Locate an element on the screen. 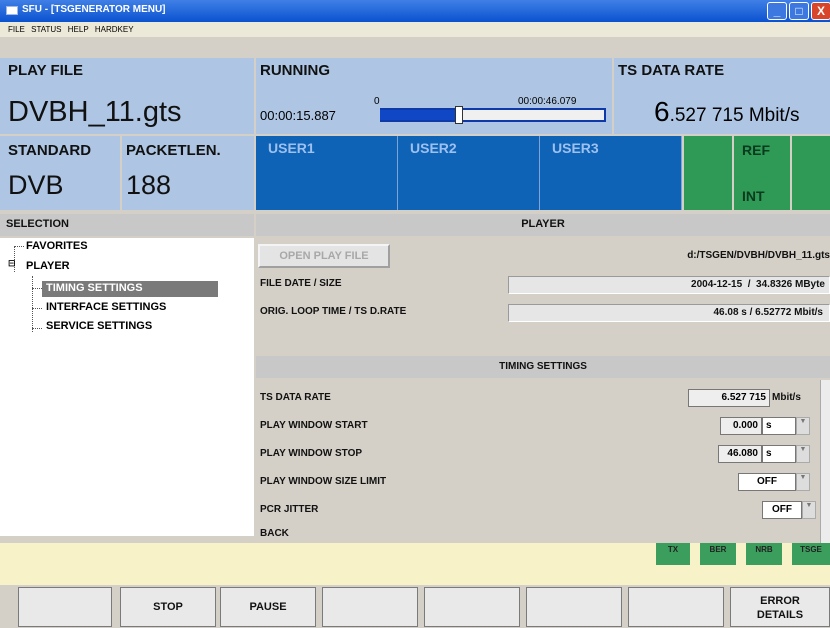 Image resolution: width=830 pixels, height=628 pixels. tsge-indicator: TSGE is located at coordinates (811, 554).